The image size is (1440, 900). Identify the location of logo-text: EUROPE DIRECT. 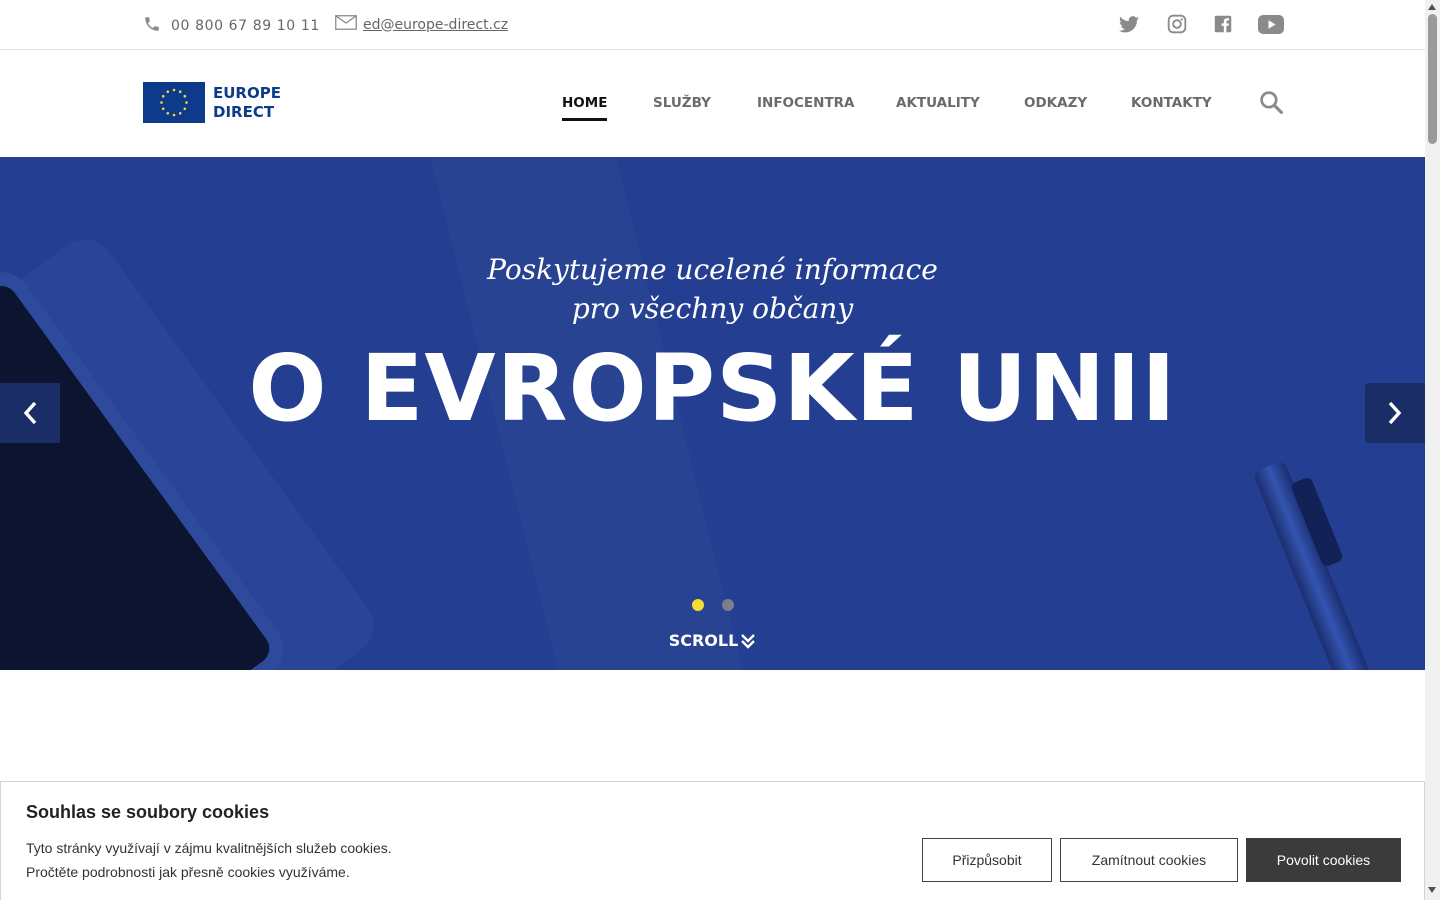
(247, 103).